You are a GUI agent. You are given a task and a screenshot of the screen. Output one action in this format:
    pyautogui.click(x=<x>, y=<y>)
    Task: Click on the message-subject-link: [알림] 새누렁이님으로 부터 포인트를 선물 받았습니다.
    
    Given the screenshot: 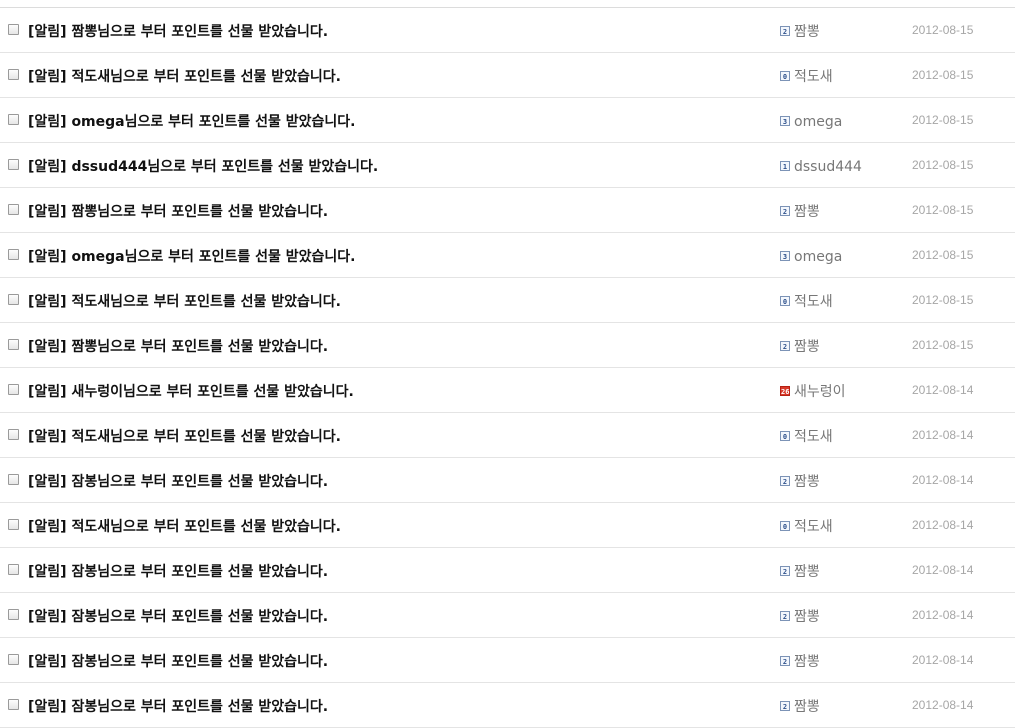 What is the action you would take?
    pyautogui.click(x=191, y=391)
    